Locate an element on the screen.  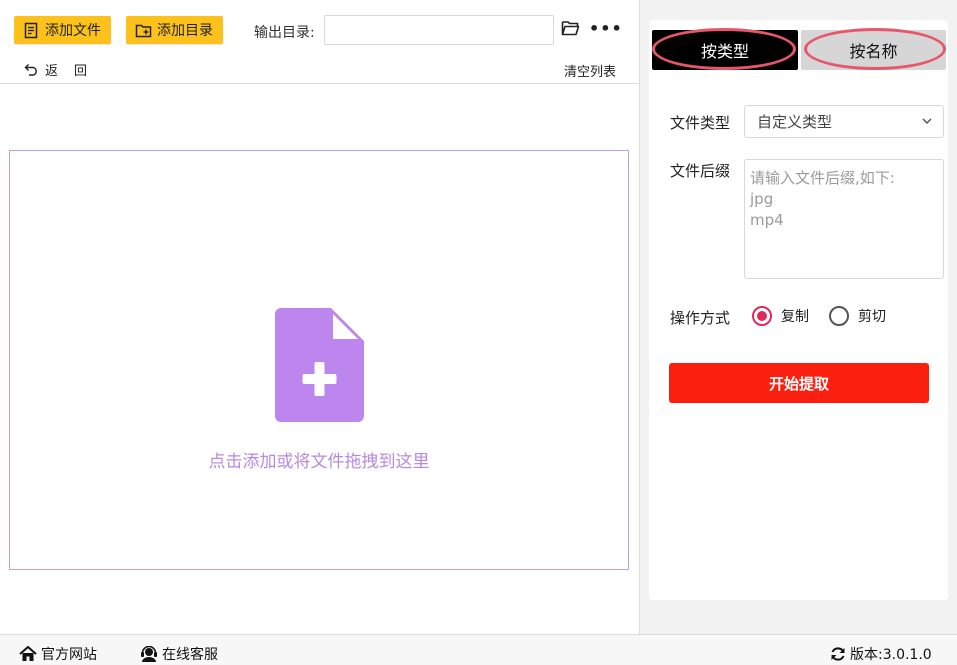
file-suffix-textarea: 请输入文件后缀,如下: jpg mp4 is located at coordinates (844, 219).